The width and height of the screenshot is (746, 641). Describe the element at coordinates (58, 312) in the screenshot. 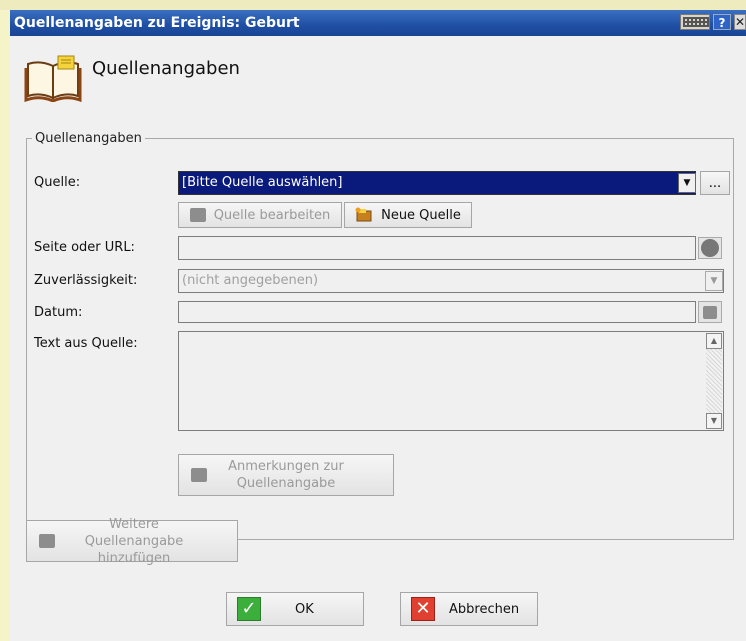

I see `date-label: Datum:` at that location.